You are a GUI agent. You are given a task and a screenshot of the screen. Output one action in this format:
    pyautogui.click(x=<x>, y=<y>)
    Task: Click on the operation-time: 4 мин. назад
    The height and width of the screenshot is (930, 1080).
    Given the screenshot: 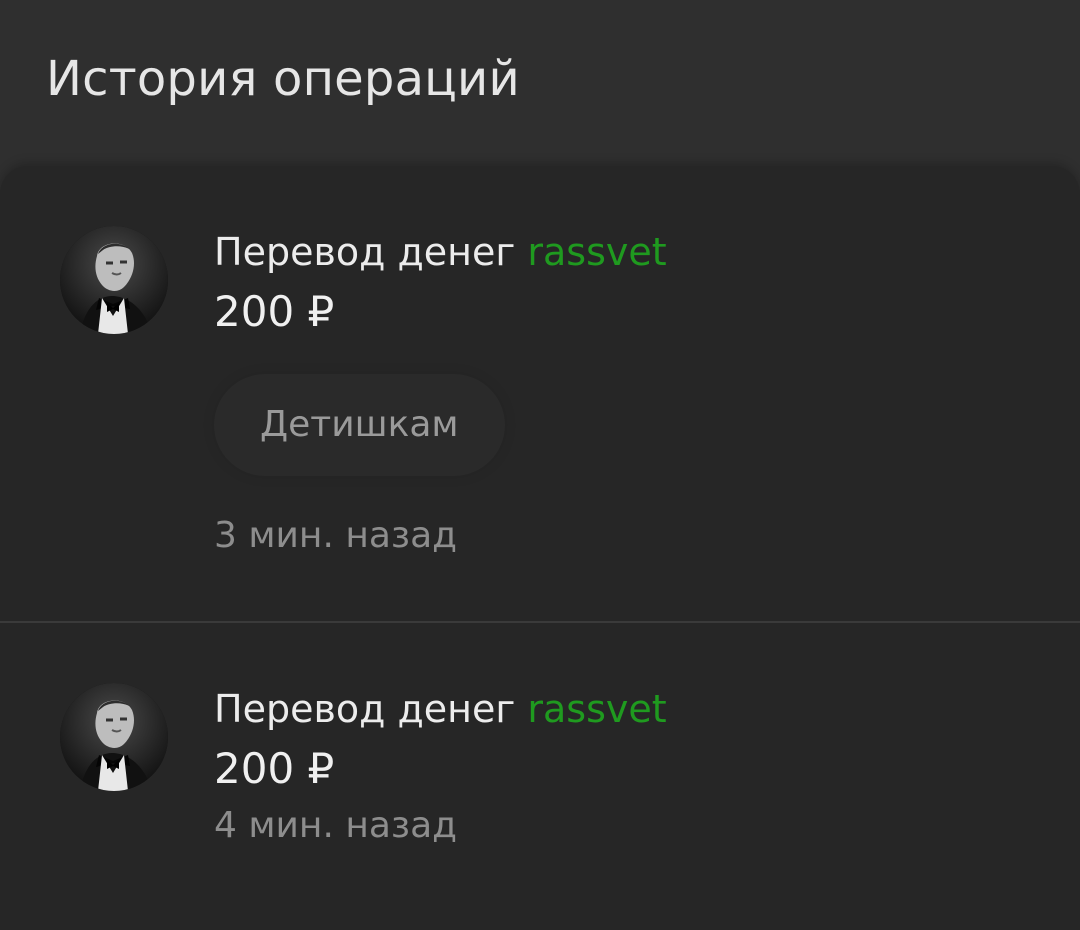 What is the action you would take?
    pyautogui.click(x=336, y=825)
    